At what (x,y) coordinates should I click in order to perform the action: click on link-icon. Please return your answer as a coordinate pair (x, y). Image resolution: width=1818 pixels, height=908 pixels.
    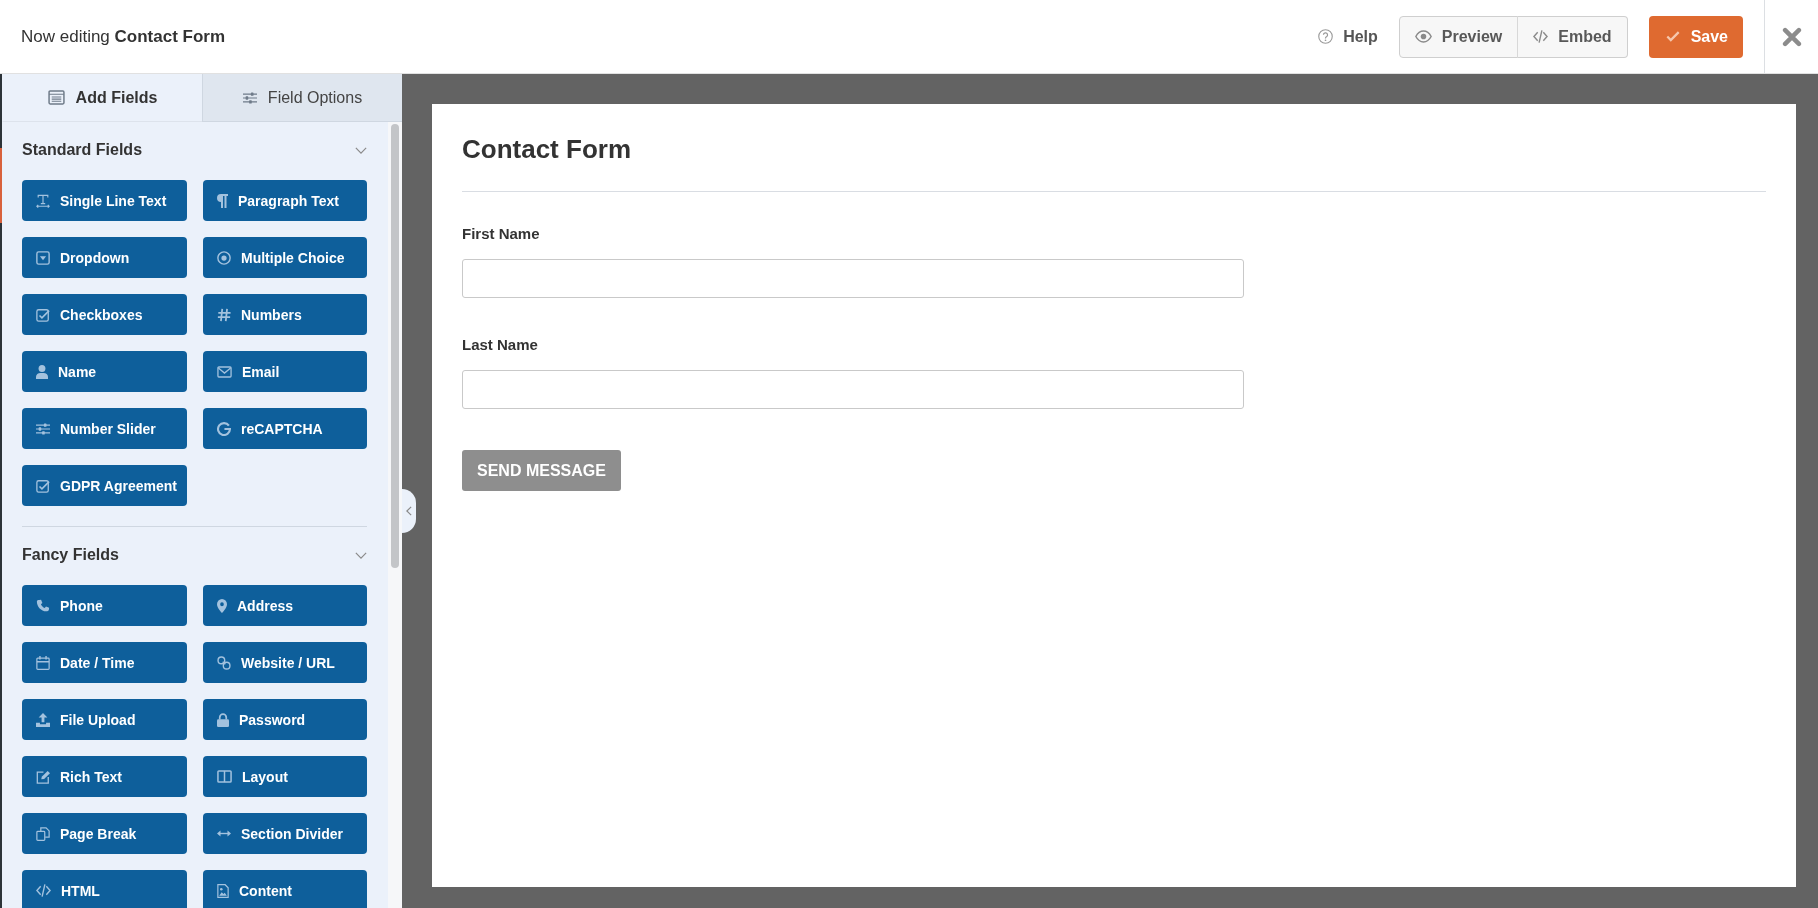
    Looking at the image, I should click on (224, 662).